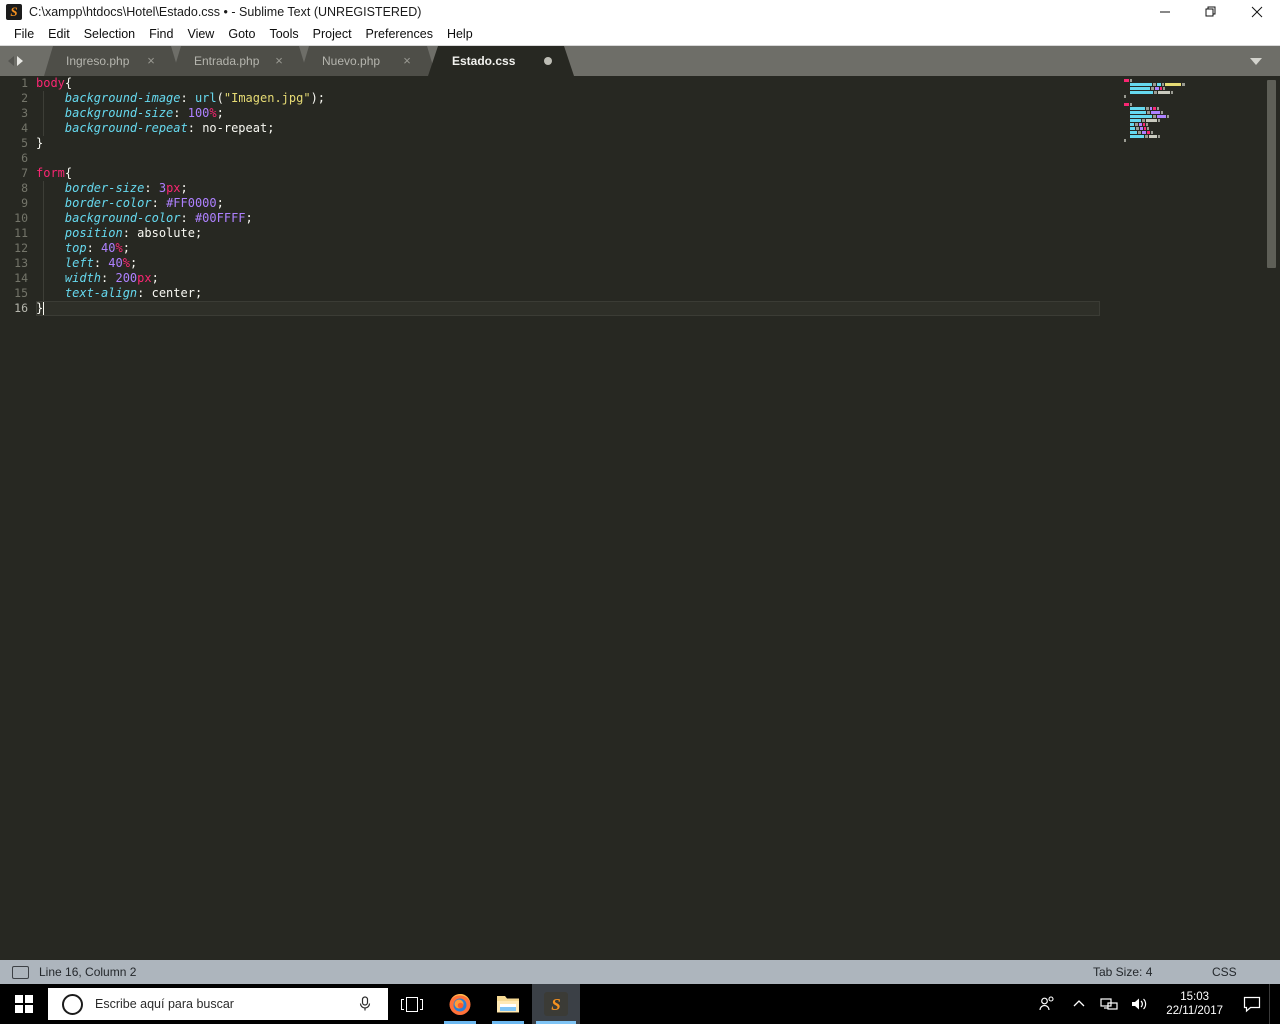 This screenshot has width=1280, height=1024. What do you see at coordinates (218, 1004) in the screenshot?
I see `taskbar-search-box: Escribe aquí para buscar` at bounding box center [218, 1004].